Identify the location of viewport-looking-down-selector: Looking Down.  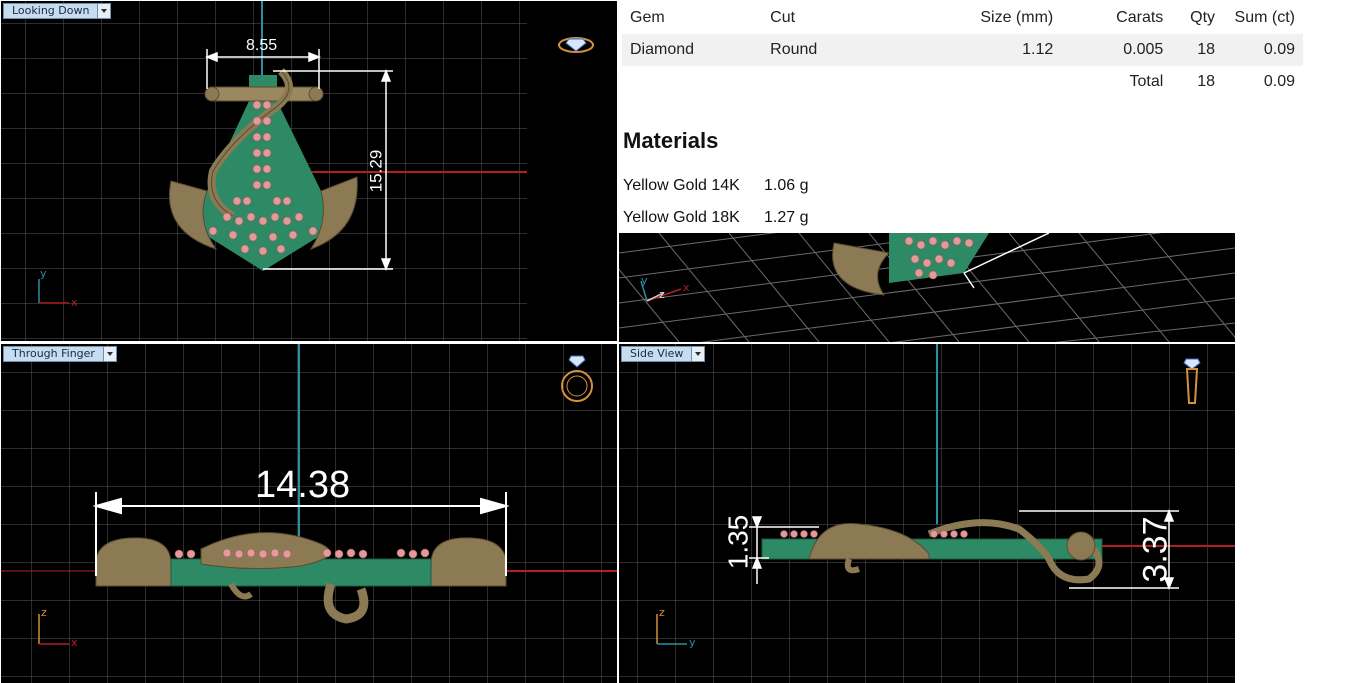
(57, 11).